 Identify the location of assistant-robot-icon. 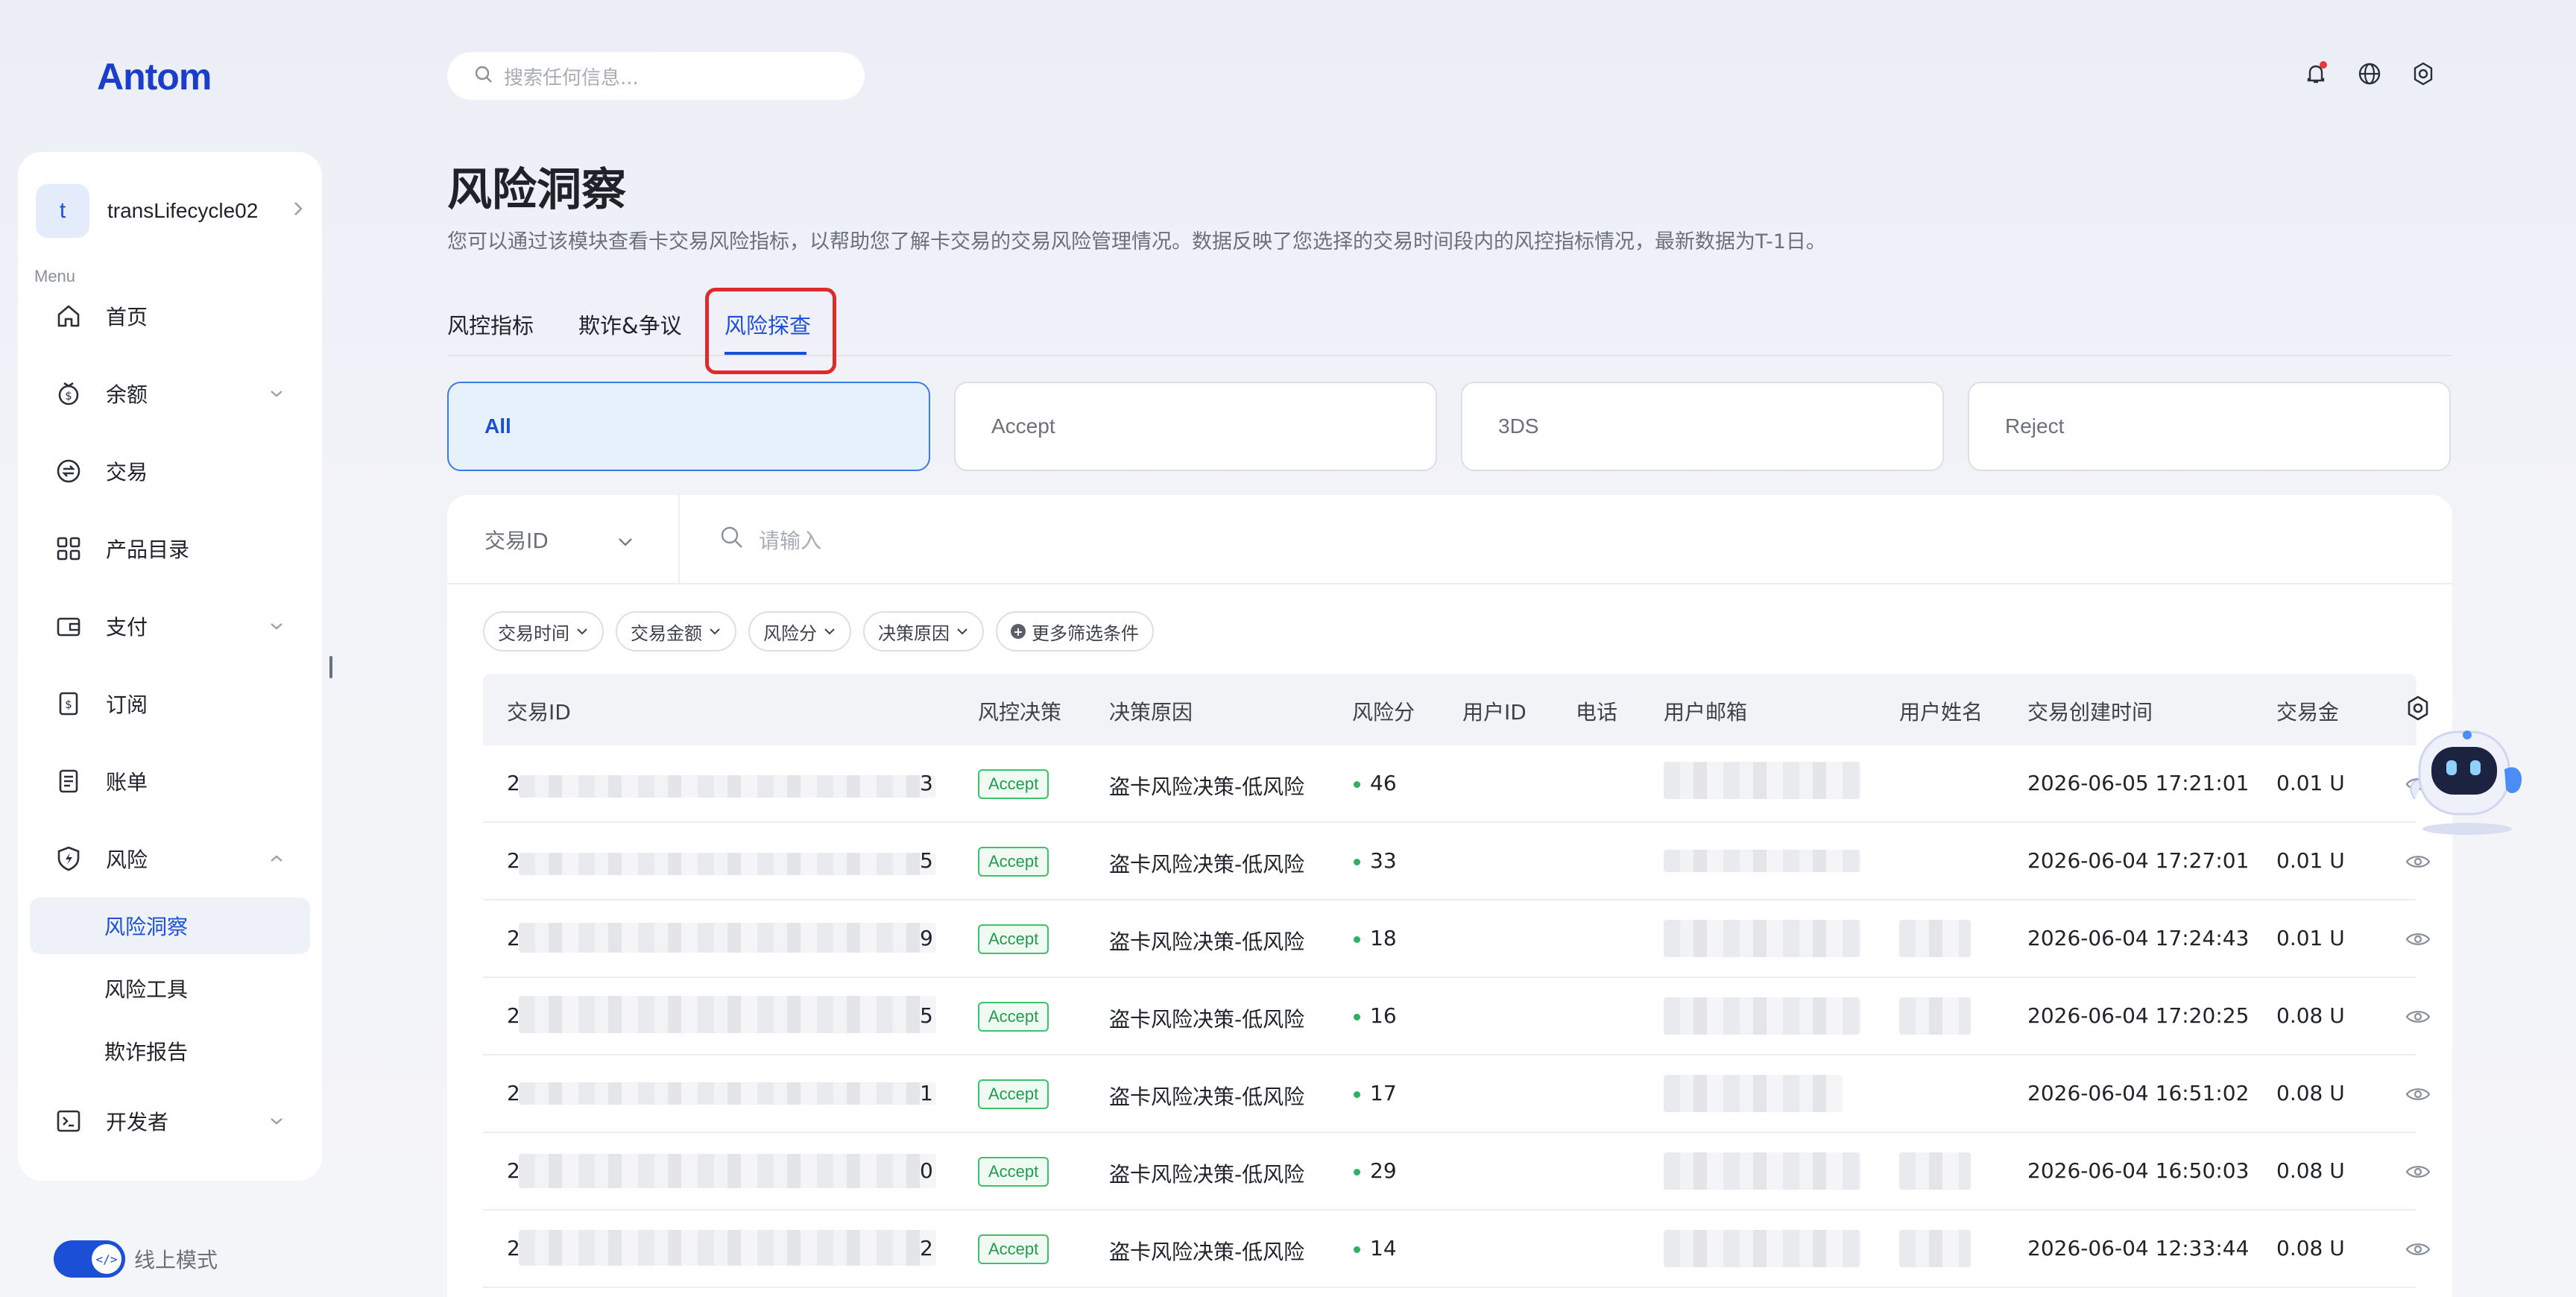
(2462, 776).